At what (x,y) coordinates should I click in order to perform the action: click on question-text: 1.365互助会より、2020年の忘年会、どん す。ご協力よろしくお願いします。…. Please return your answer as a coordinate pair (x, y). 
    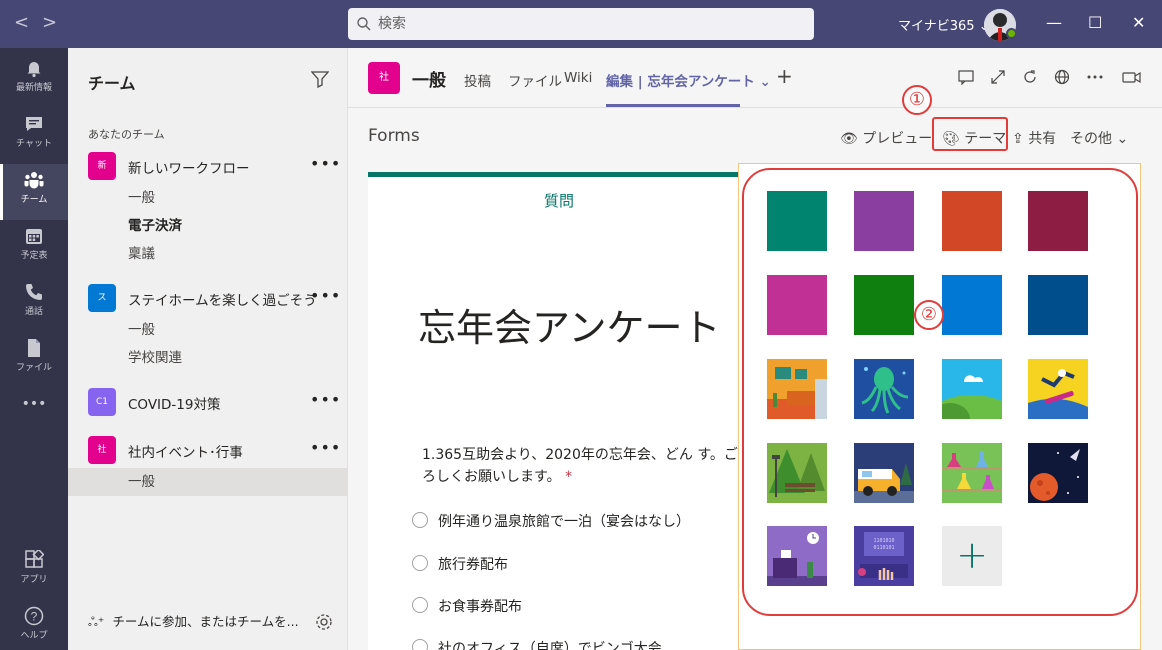
    Looking at the image, I should click on (602, 466).